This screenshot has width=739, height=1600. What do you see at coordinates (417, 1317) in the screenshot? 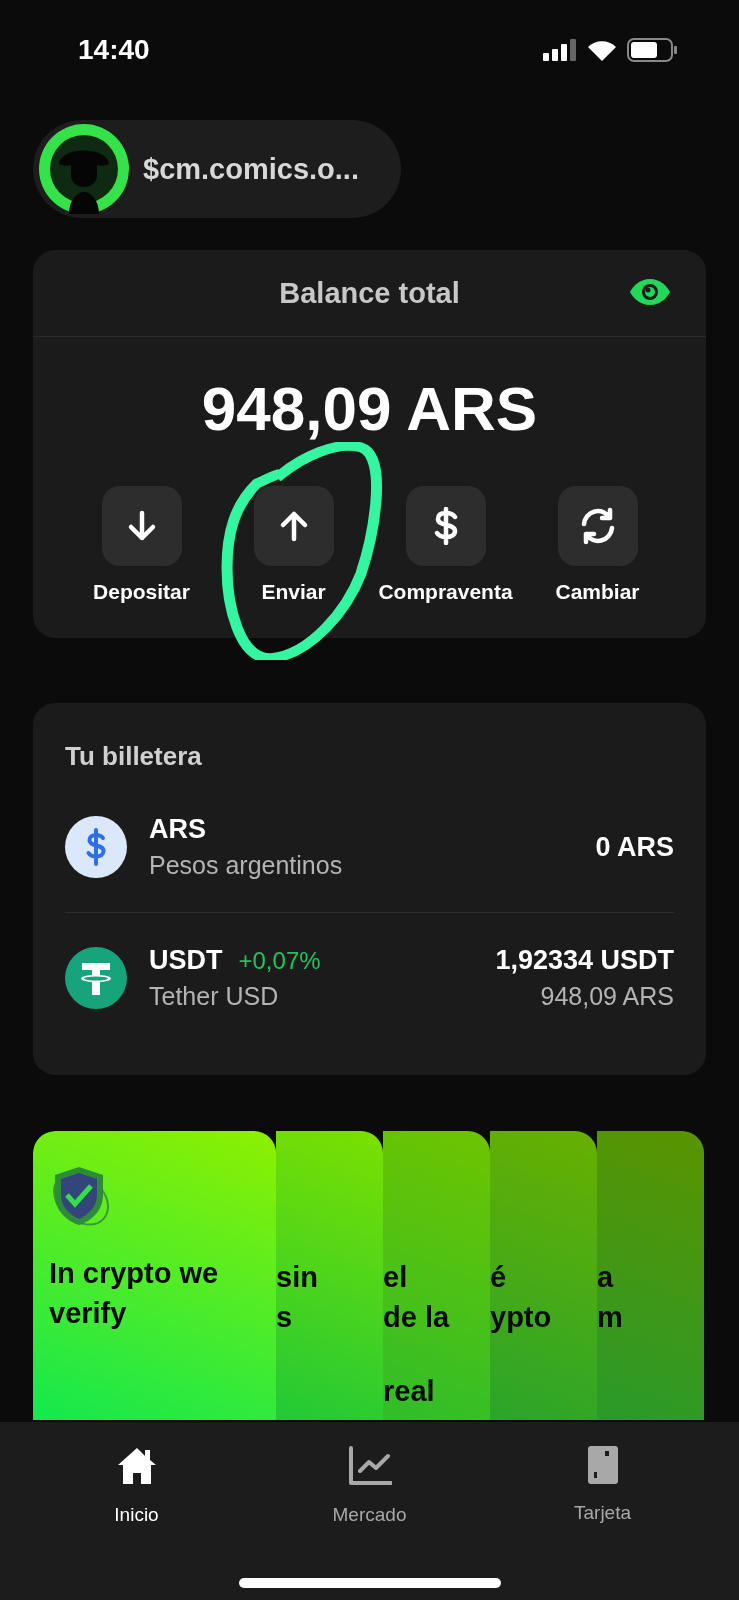
I see `promo-text: de la` at bounding box center [417, 1317].